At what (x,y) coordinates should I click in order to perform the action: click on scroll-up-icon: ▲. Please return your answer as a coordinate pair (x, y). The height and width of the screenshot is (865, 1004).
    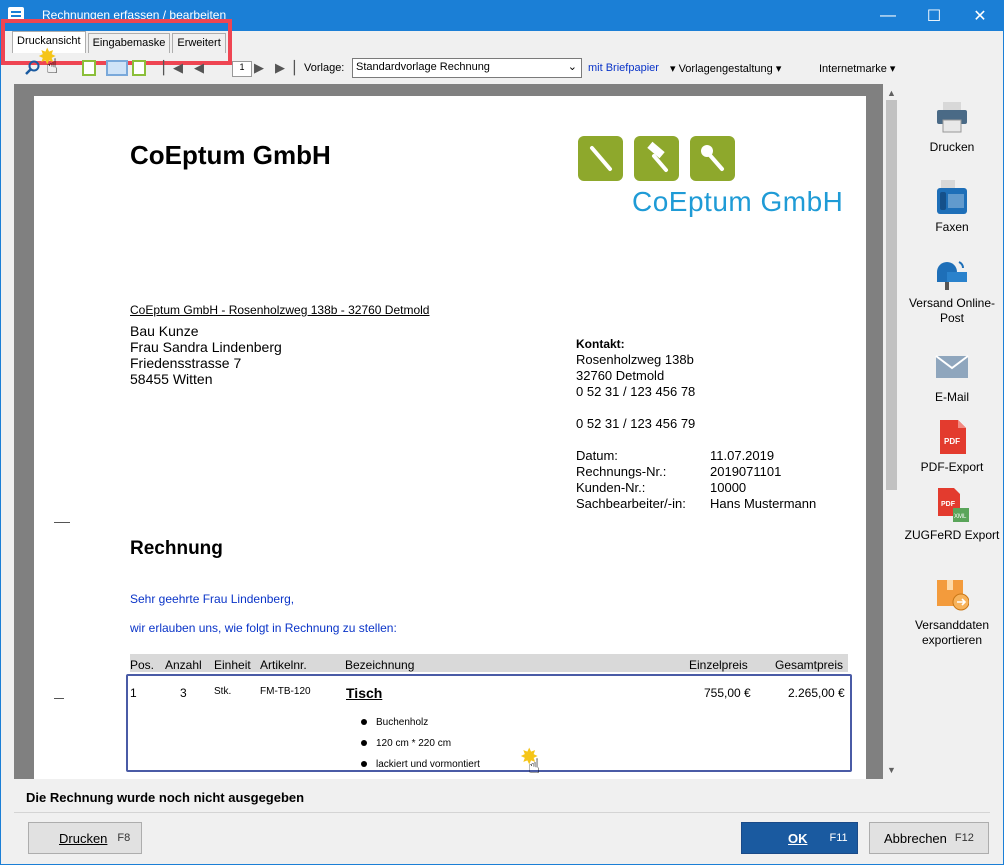
    Looking at the image, I should click on (891, 93).